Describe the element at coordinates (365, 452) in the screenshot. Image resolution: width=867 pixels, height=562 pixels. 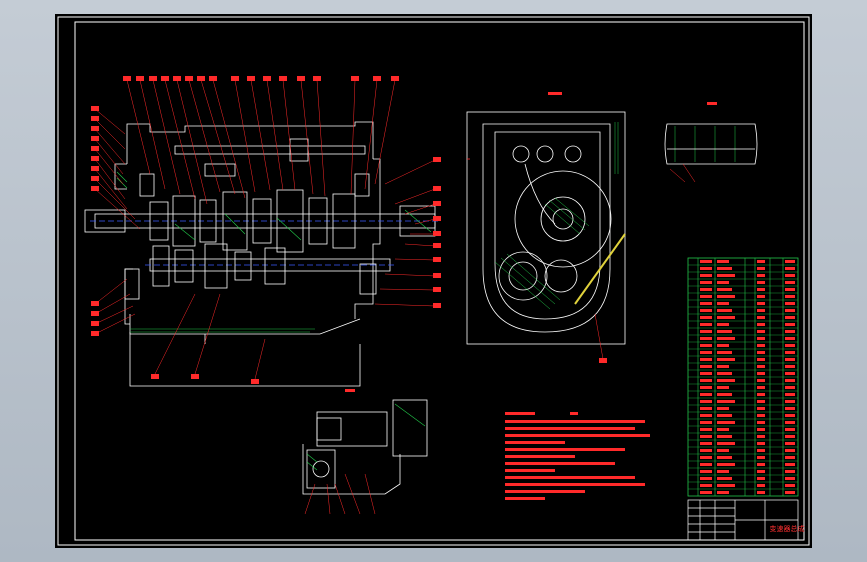
I see `bottom-partial-view` at that location.